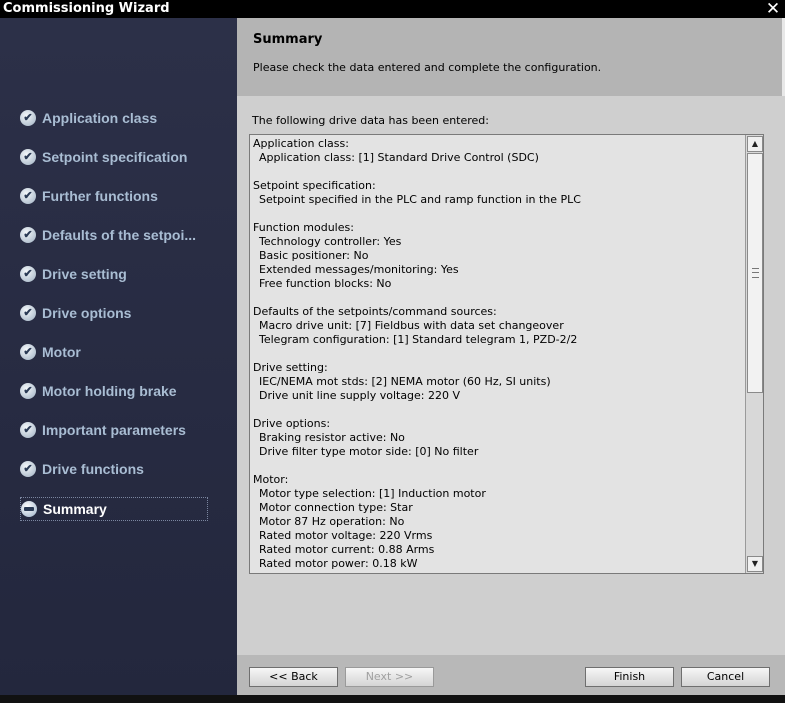  I want to click on section-heading: Motor:, so click(271, 479).